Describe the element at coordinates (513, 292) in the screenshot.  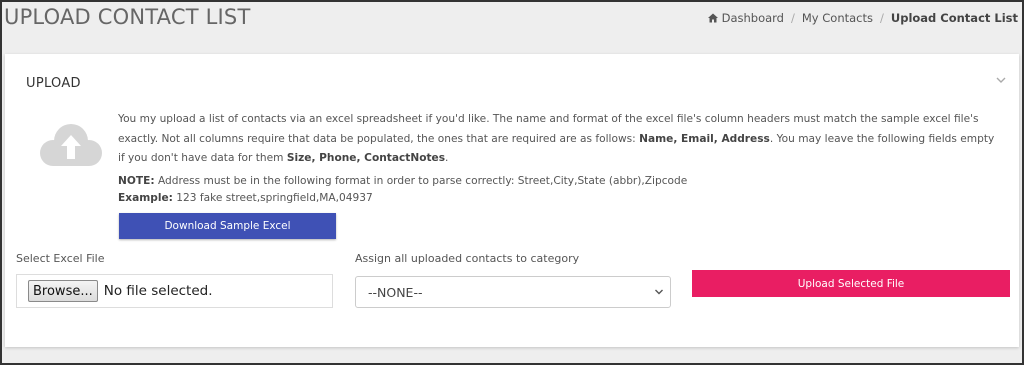
I see `category-select: --NONE--` at that location.